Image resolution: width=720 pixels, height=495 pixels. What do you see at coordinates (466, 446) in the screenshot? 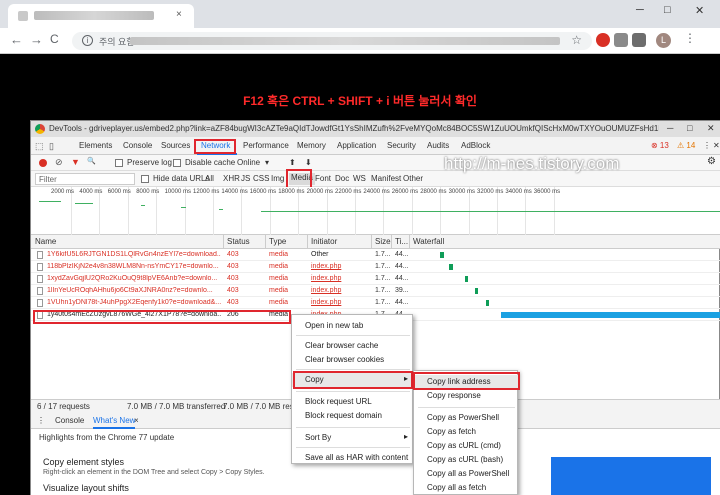
I see `copy-as-curl-cmd: Copy as cURL (cmd)` at bounding box center [466, 446].